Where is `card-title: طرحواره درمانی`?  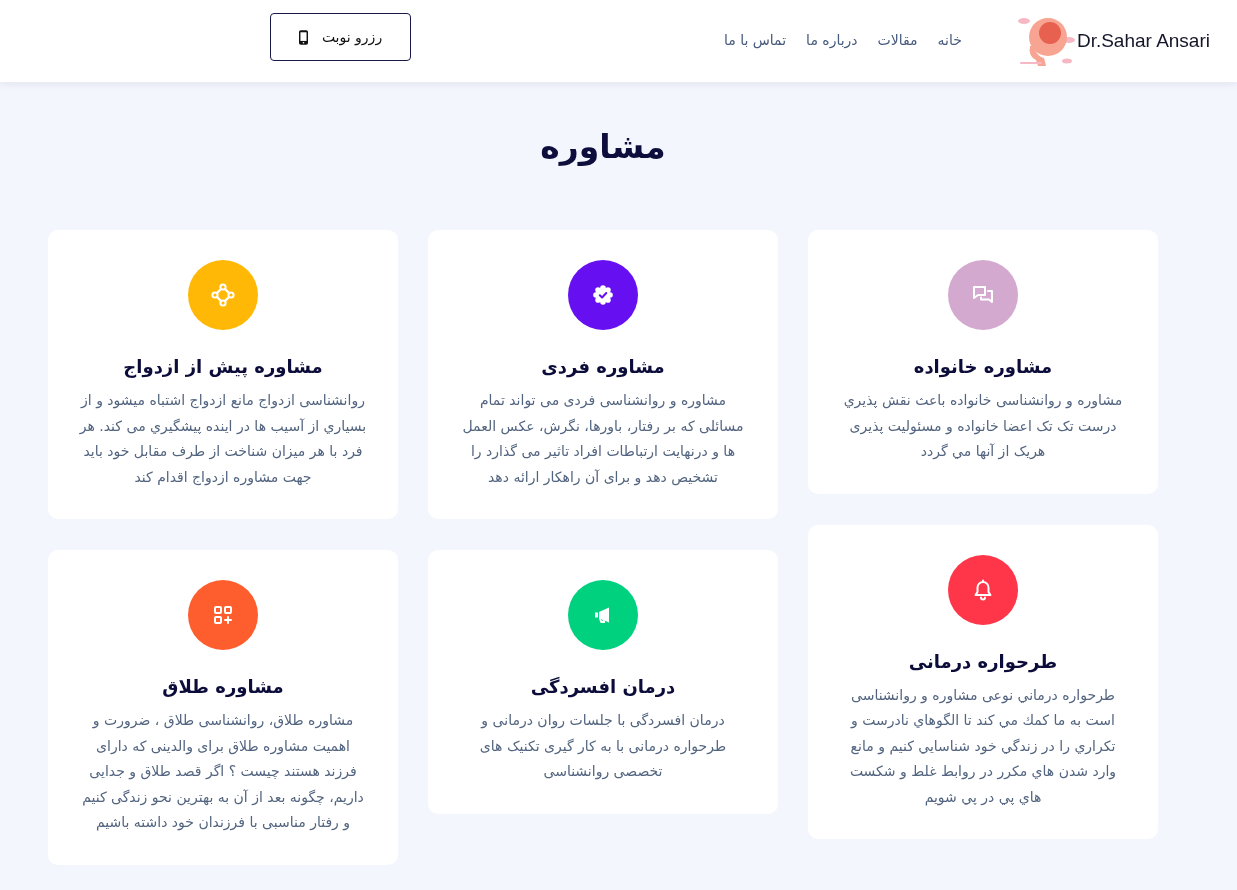
card-title: طرحواره درمانی is located at coordinates (983, 662).